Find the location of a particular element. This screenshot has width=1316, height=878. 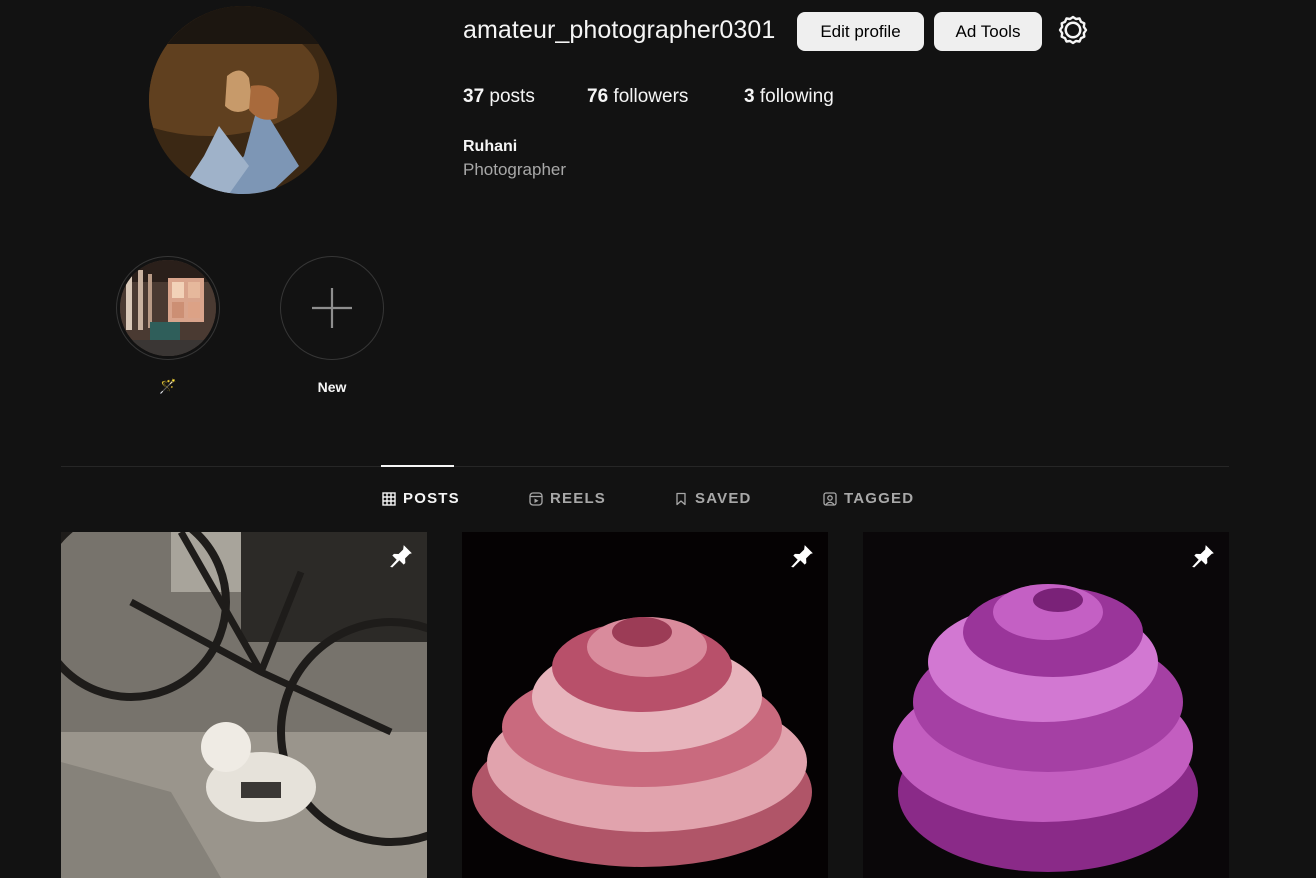

tab-posts: POSTS is located at coordinates (421, 498).